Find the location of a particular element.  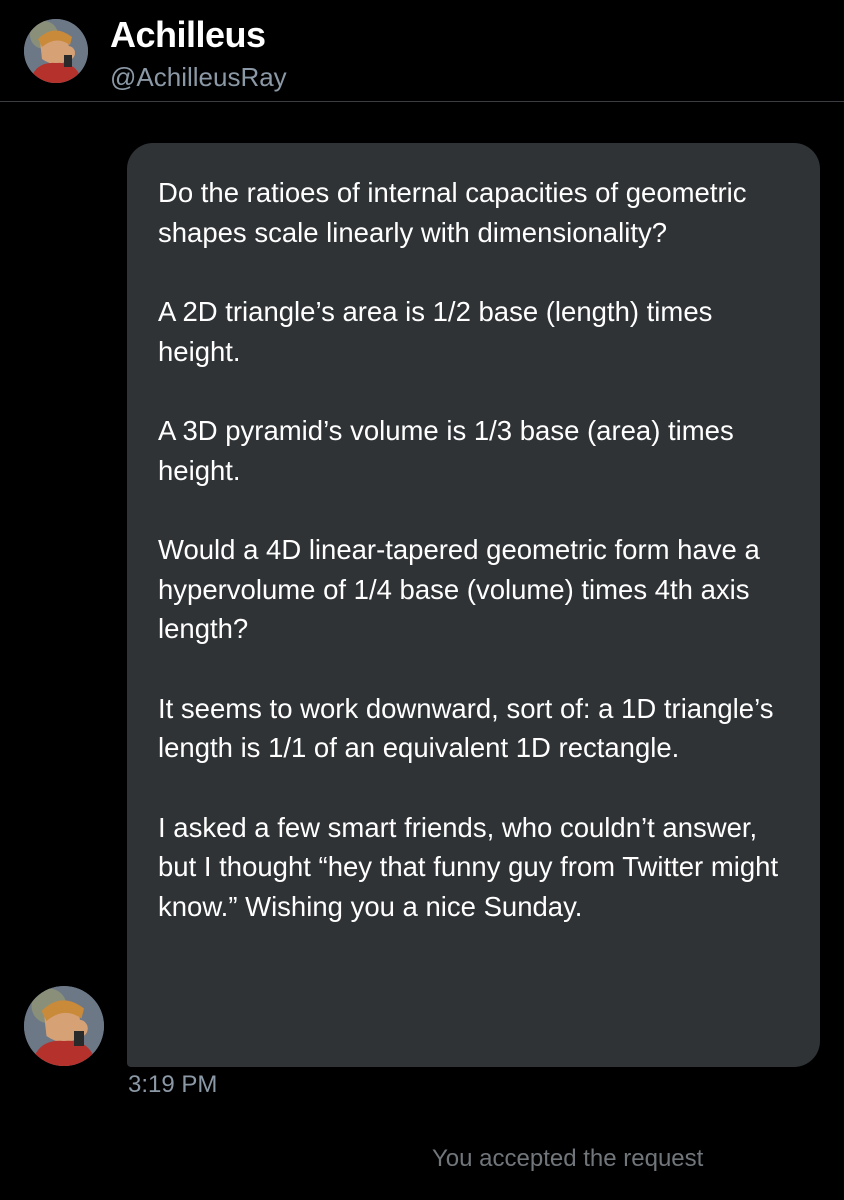

username: @AchilleusRay is located at coordinates (198, 77).